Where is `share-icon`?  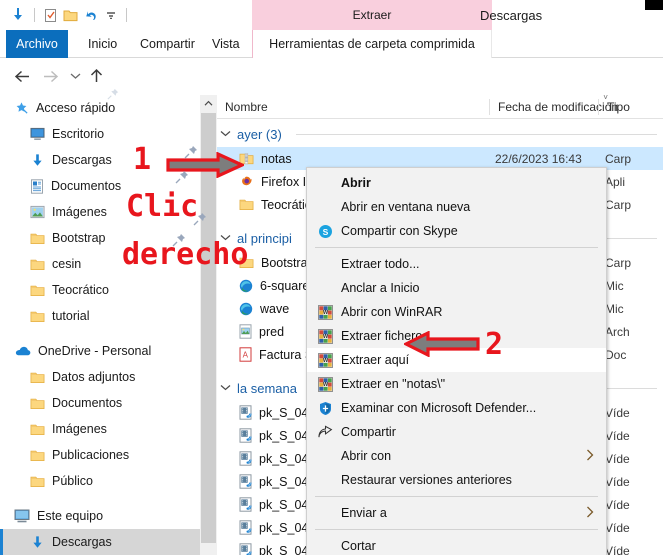
share-icon is located at coordinates (325, 432).